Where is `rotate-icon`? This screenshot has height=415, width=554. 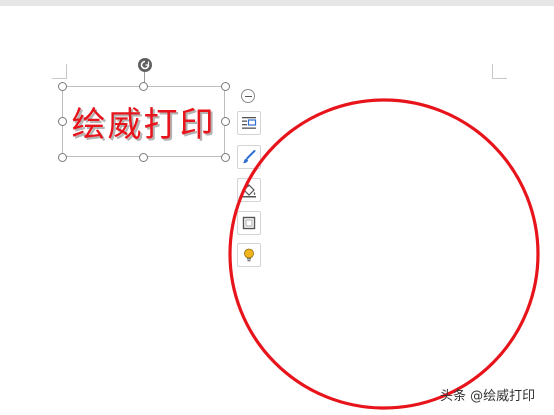 rotate-icon is located at coordinates (145, 65).